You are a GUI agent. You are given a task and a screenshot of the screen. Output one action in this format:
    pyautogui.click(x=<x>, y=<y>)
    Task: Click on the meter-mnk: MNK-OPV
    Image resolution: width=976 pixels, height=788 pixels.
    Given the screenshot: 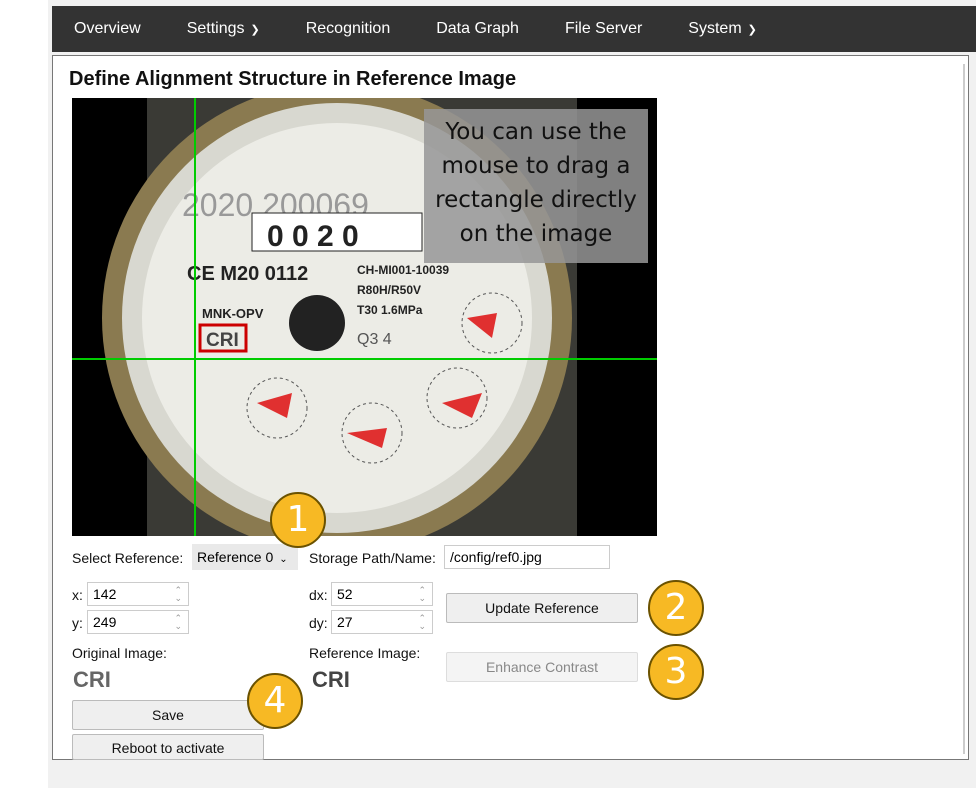 What is the action you would take?
    pyautogui.click(x=233, y=313)
    